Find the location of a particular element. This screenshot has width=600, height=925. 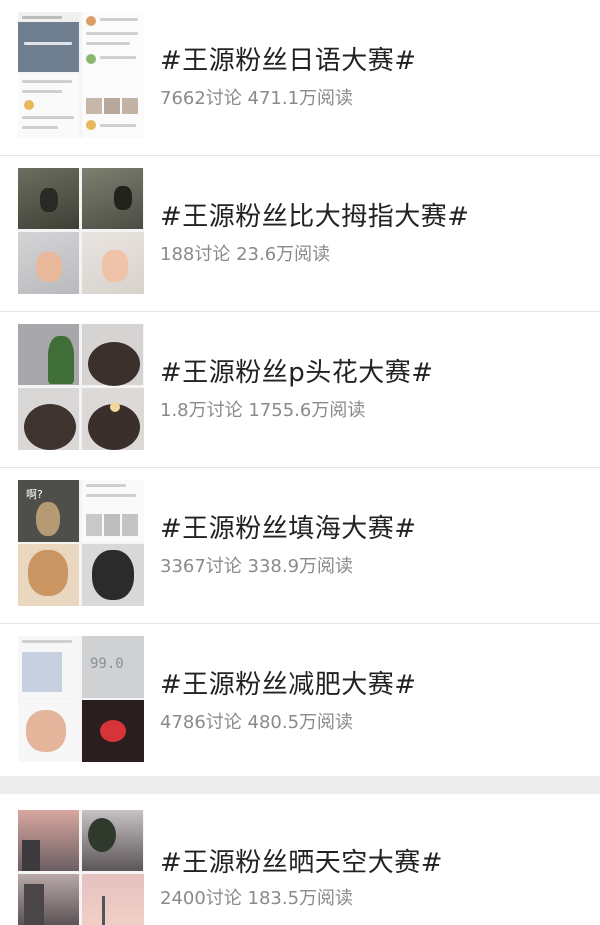

thumb-caption: 啊? is located at coordinates (34, 494).